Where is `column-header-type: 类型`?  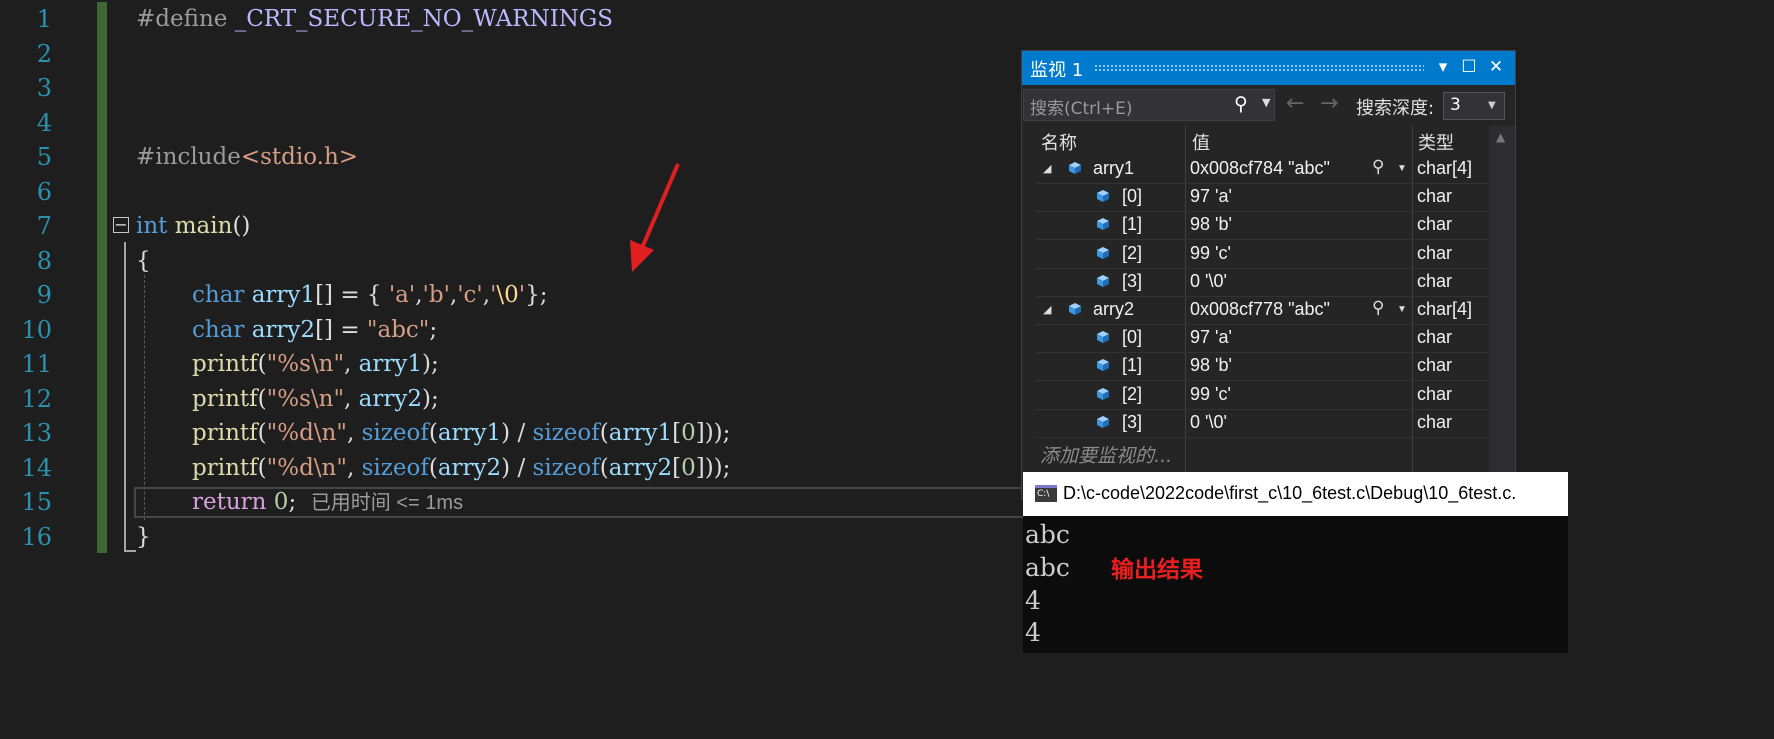
column-header-type: 类型 is located at coordinates (1436, 142).